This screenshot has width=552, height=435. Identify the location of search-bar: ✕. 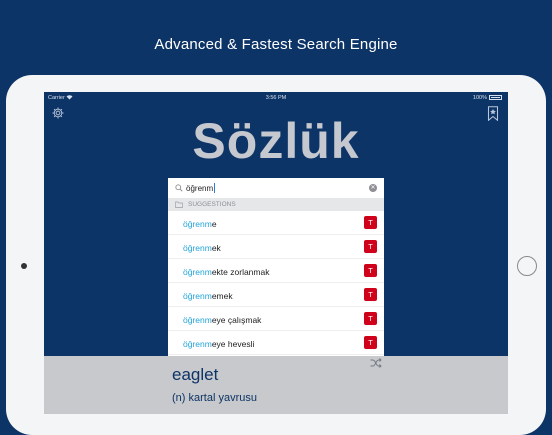
(276, 188).